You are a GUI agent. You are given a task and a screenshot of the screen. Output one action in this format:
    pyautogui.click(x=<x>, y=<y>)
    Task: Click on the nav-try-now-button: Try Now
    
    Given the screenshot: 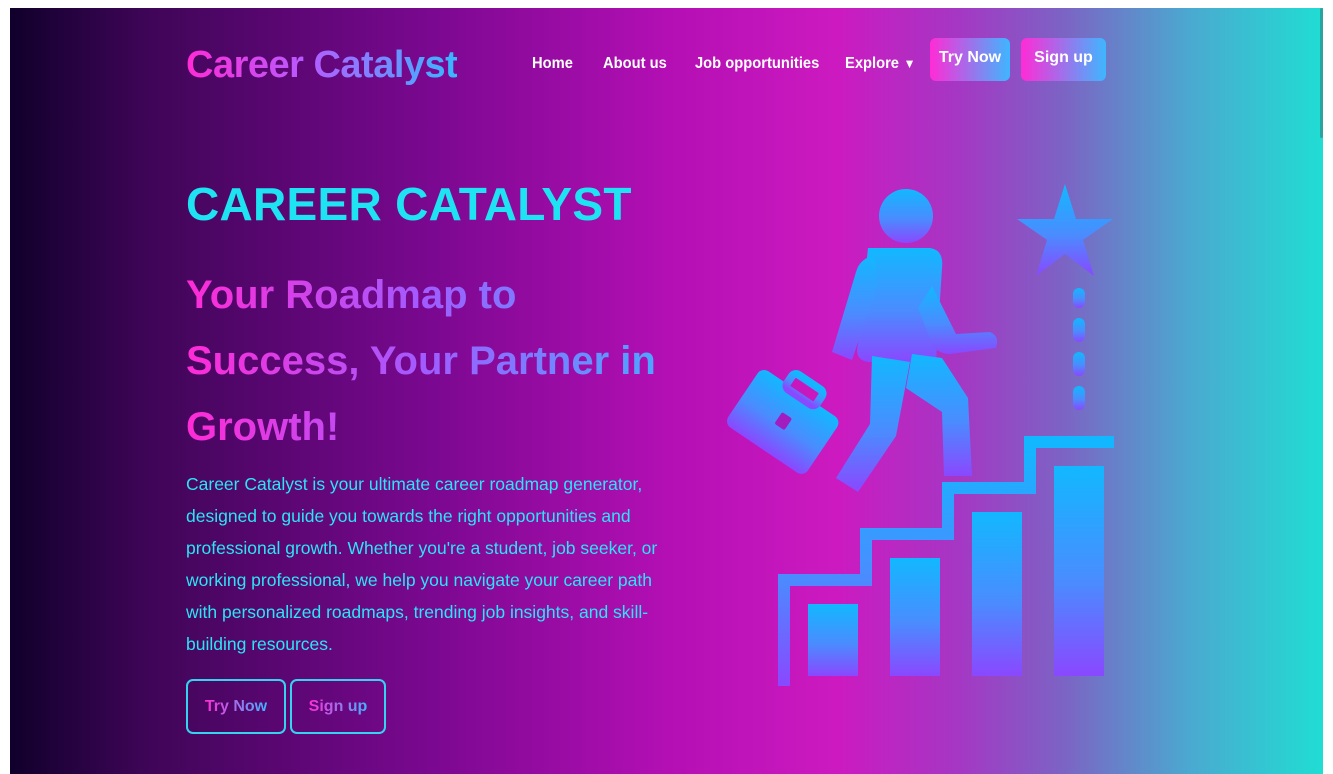 What is the action you would take?
    pyautogui.click(x=970, y=59)
    